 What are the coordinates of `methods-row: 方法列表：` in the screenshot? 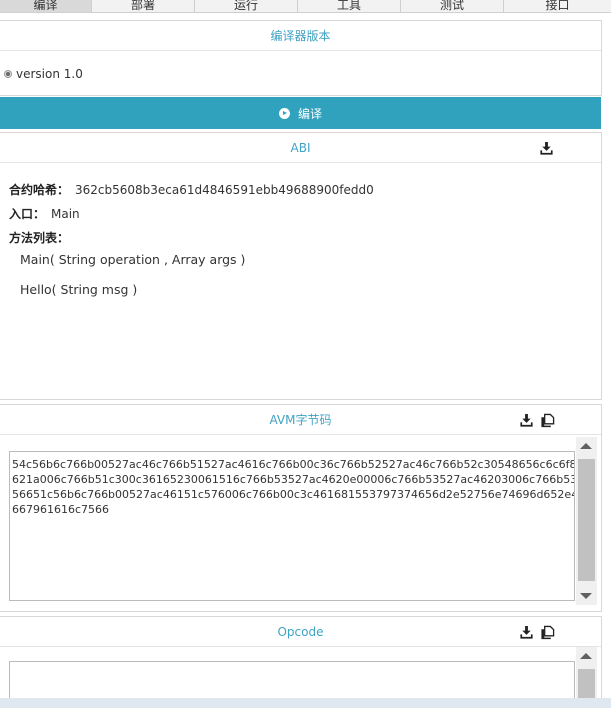 It's located at (39, 237).